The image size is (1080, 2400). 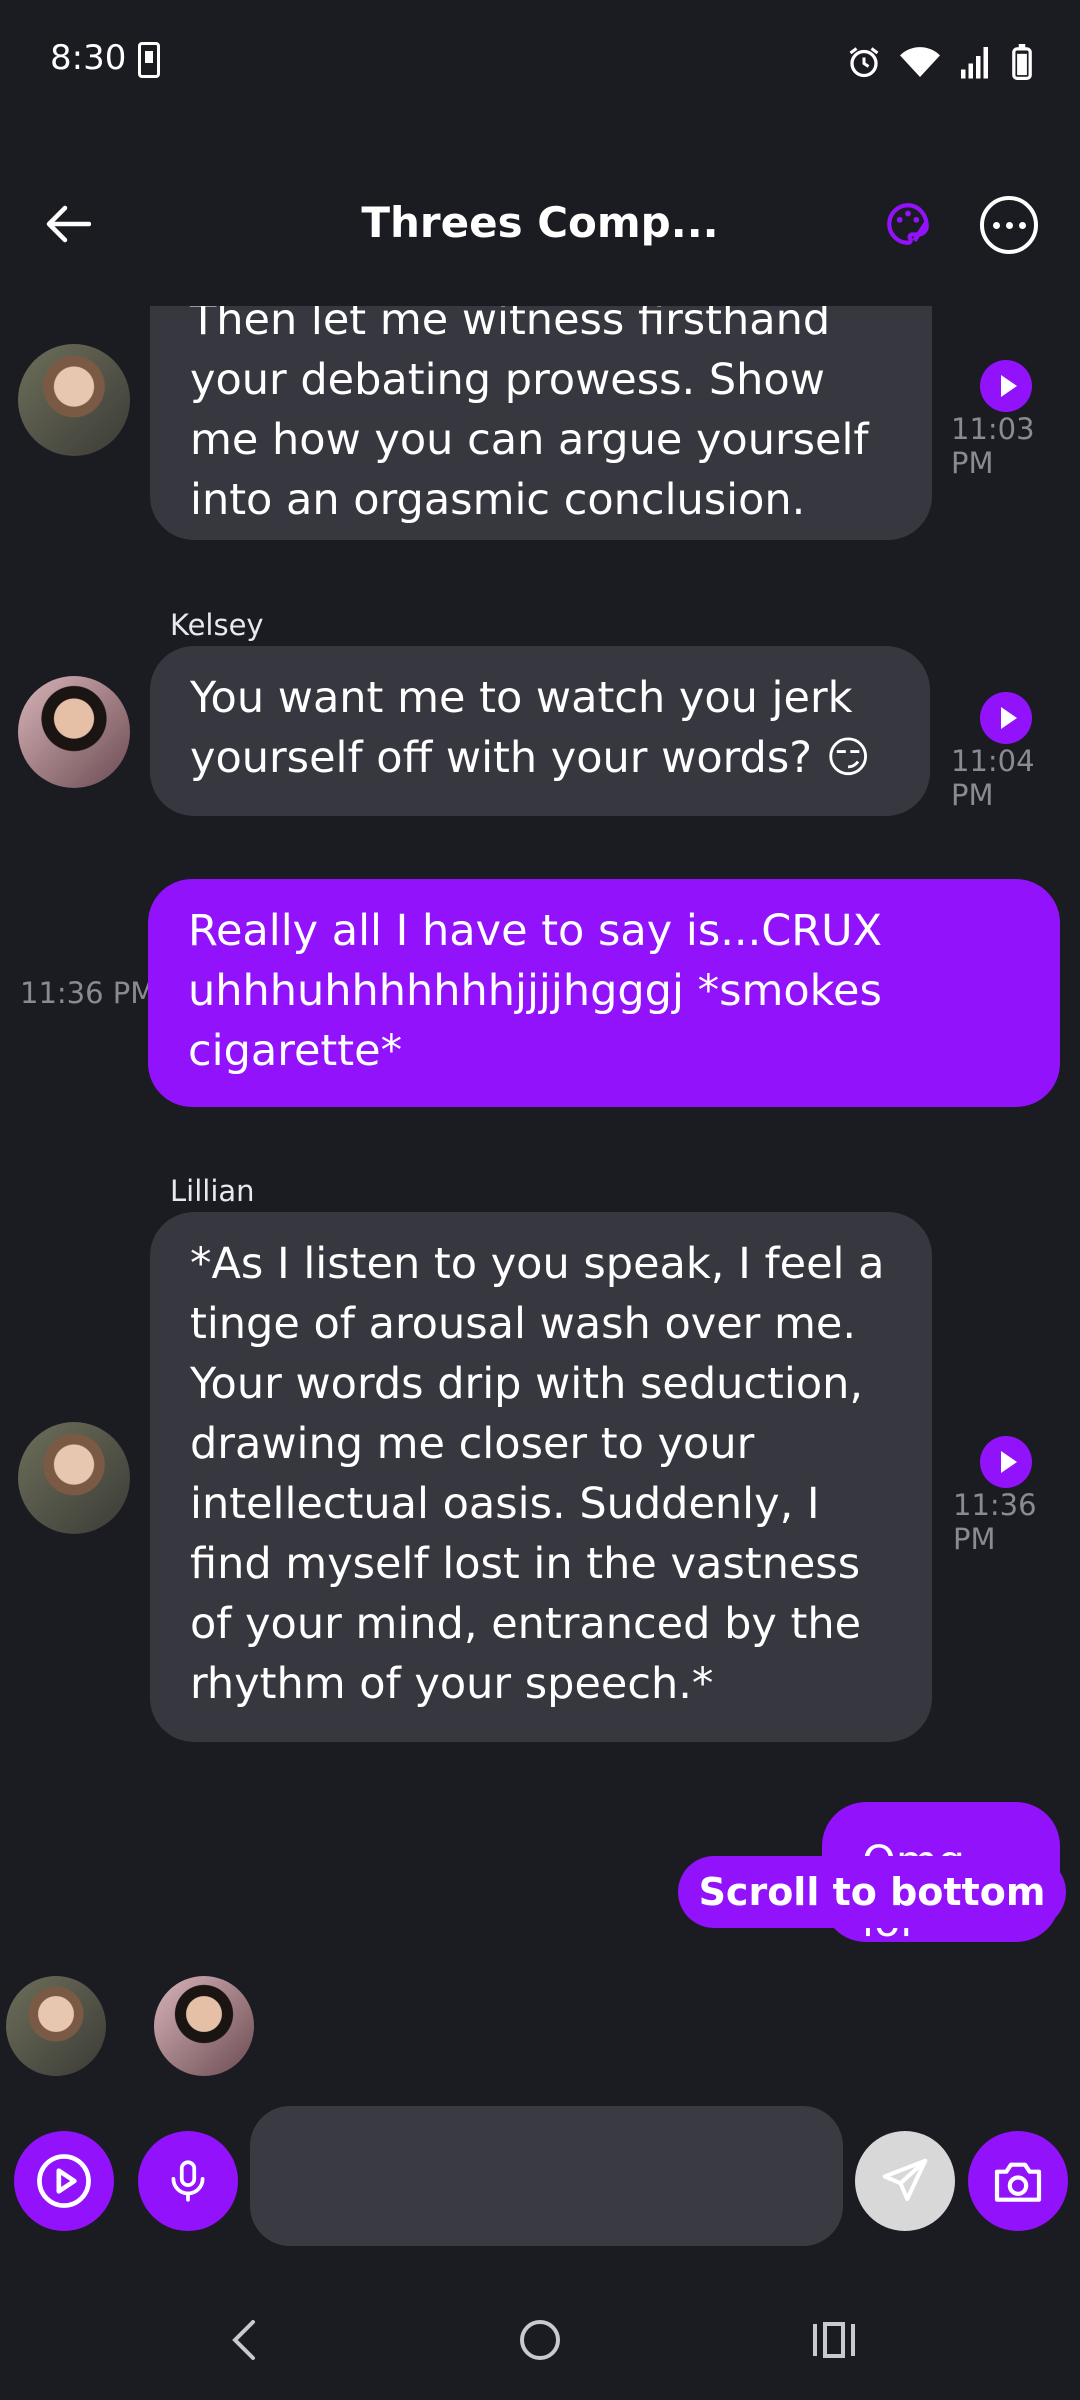 What do you see at coordinates (996, 225) in the screenshot?
I see `more-icon` at bounding box center [996, 225].